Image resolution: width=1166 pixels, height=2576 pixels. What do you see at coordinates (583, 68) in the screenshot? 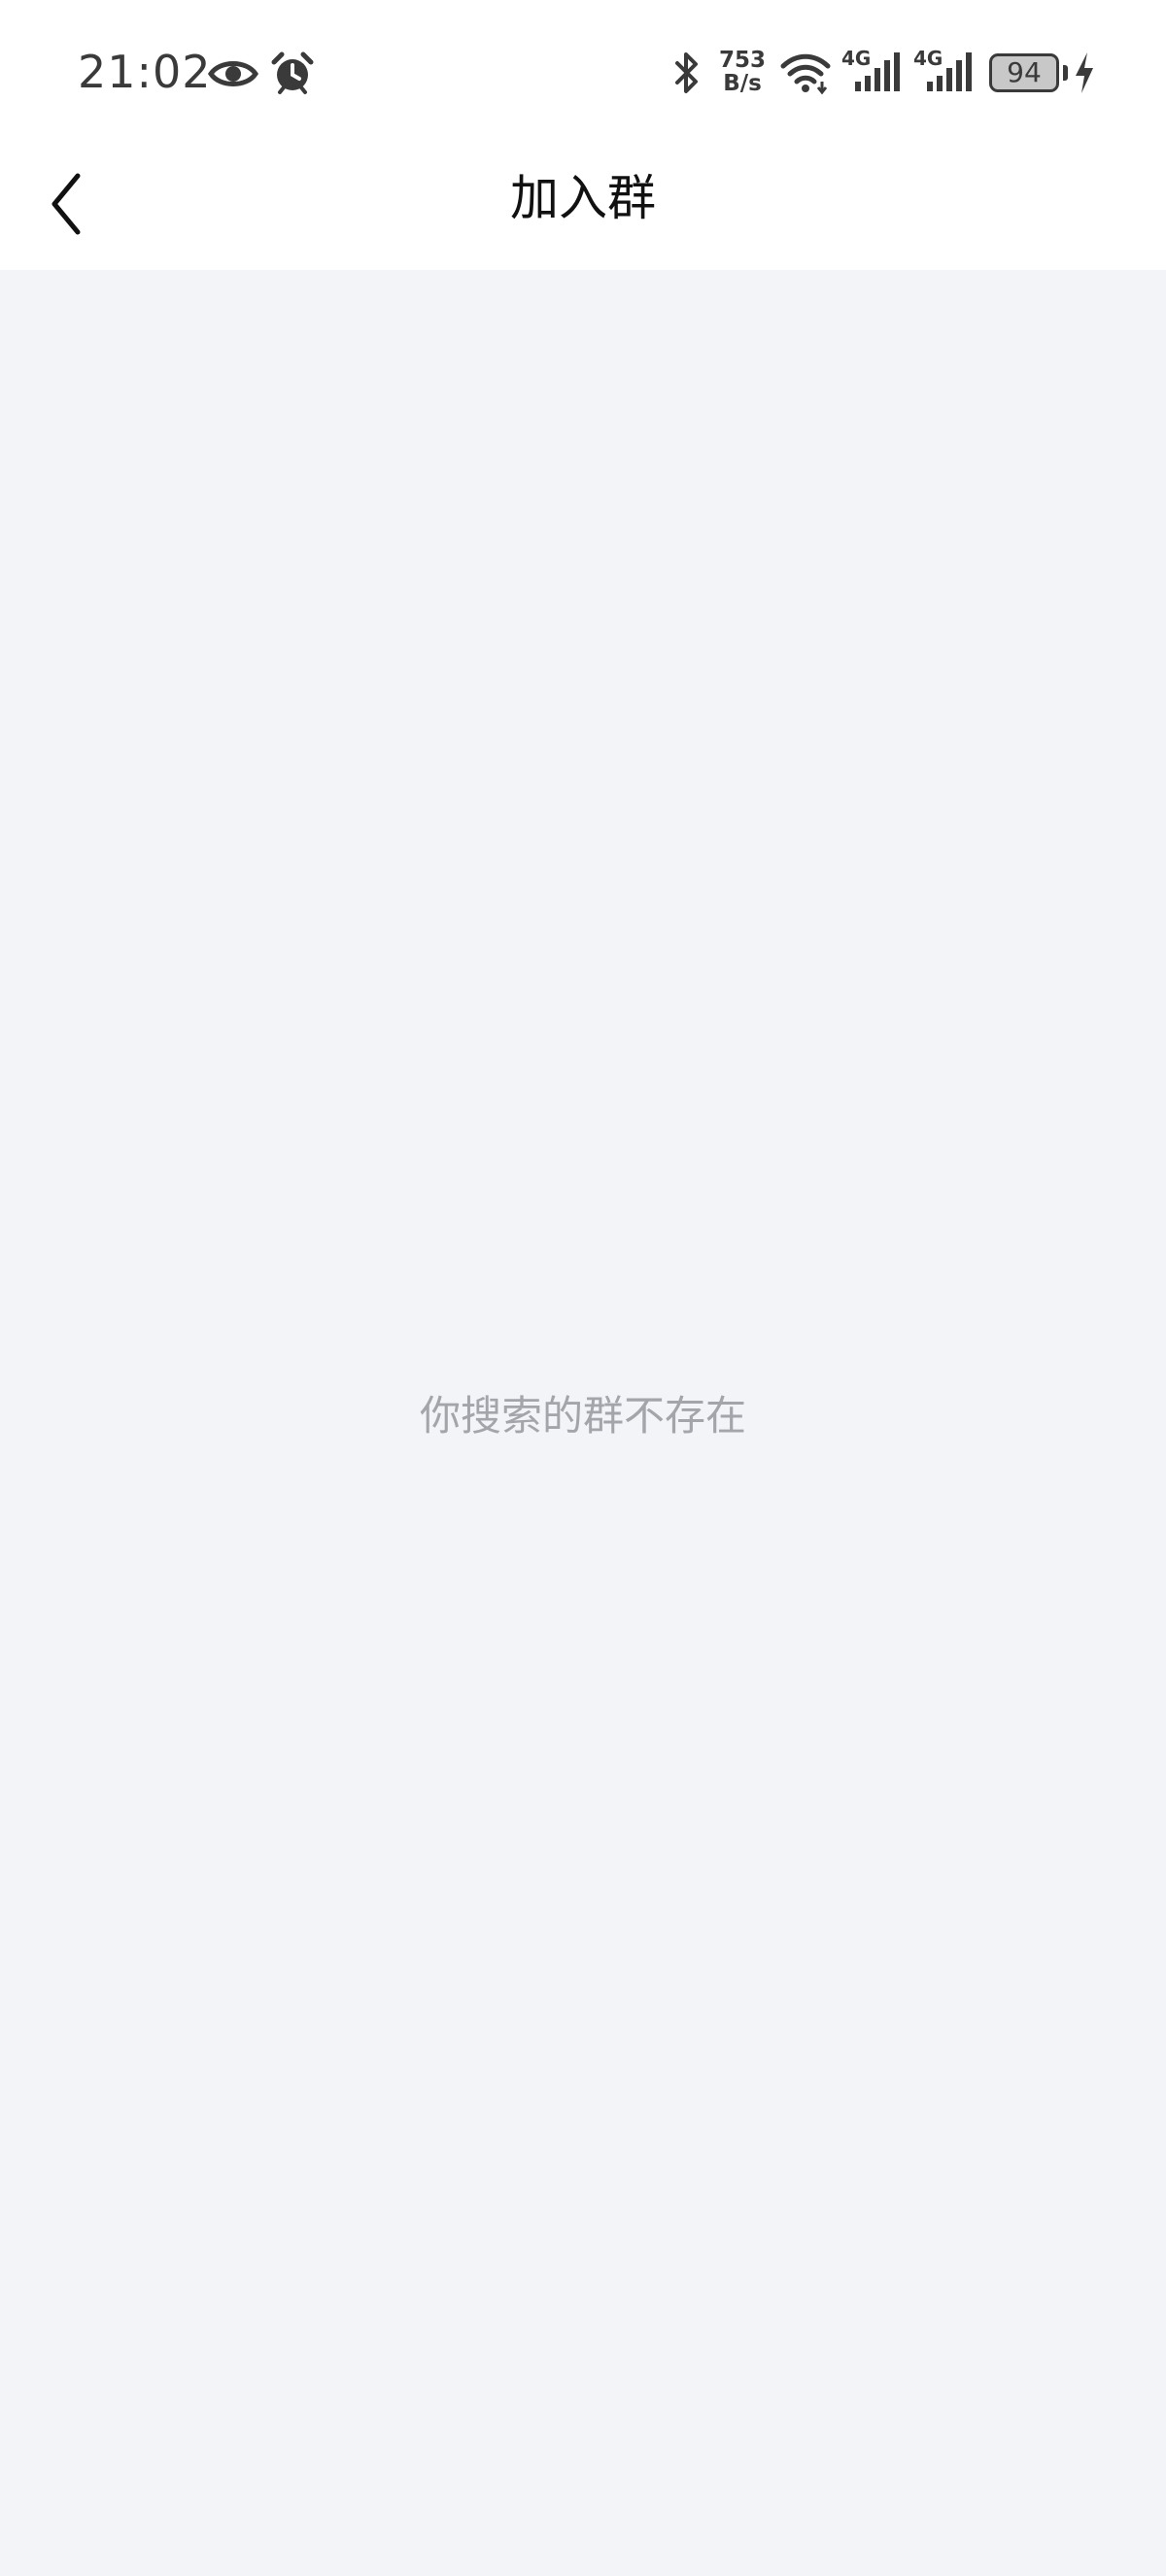
I see `status-bar: 21:02 753 B/s 4G 4G 94` at bounding box center [583, 68].